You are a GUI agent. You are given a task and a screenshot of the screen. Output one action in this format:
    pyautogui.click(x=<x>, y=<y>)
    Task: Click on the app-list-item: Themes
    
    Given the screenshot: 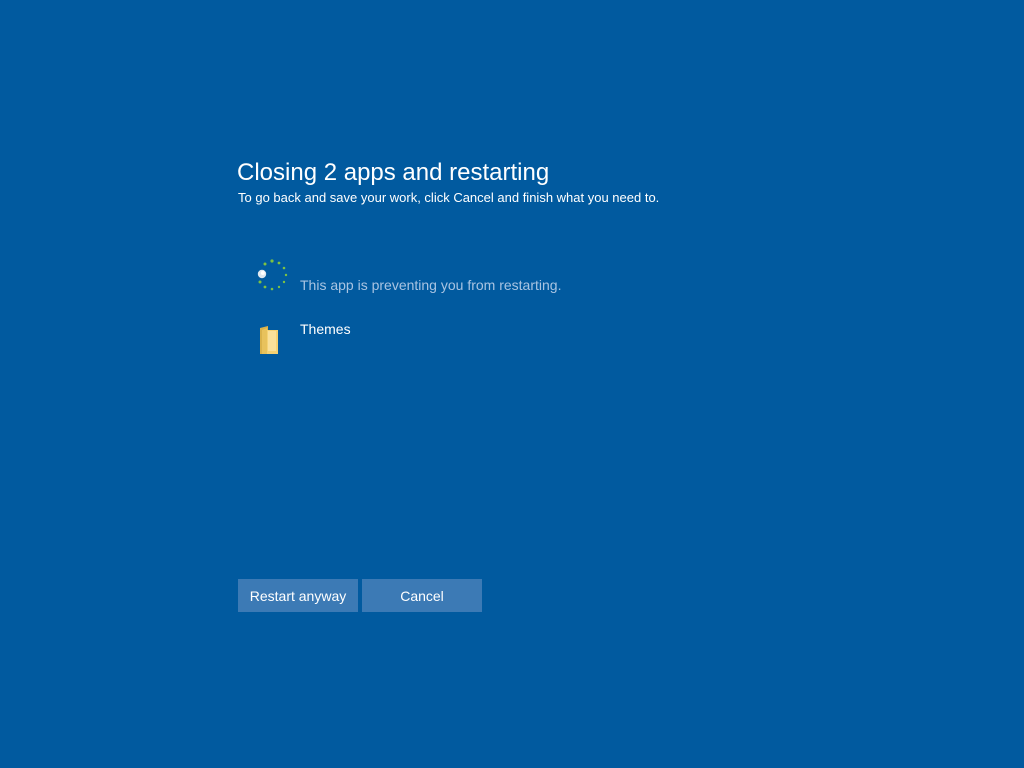 What is the action you would take?
    pyautogui.click(x=356, y=338)
    